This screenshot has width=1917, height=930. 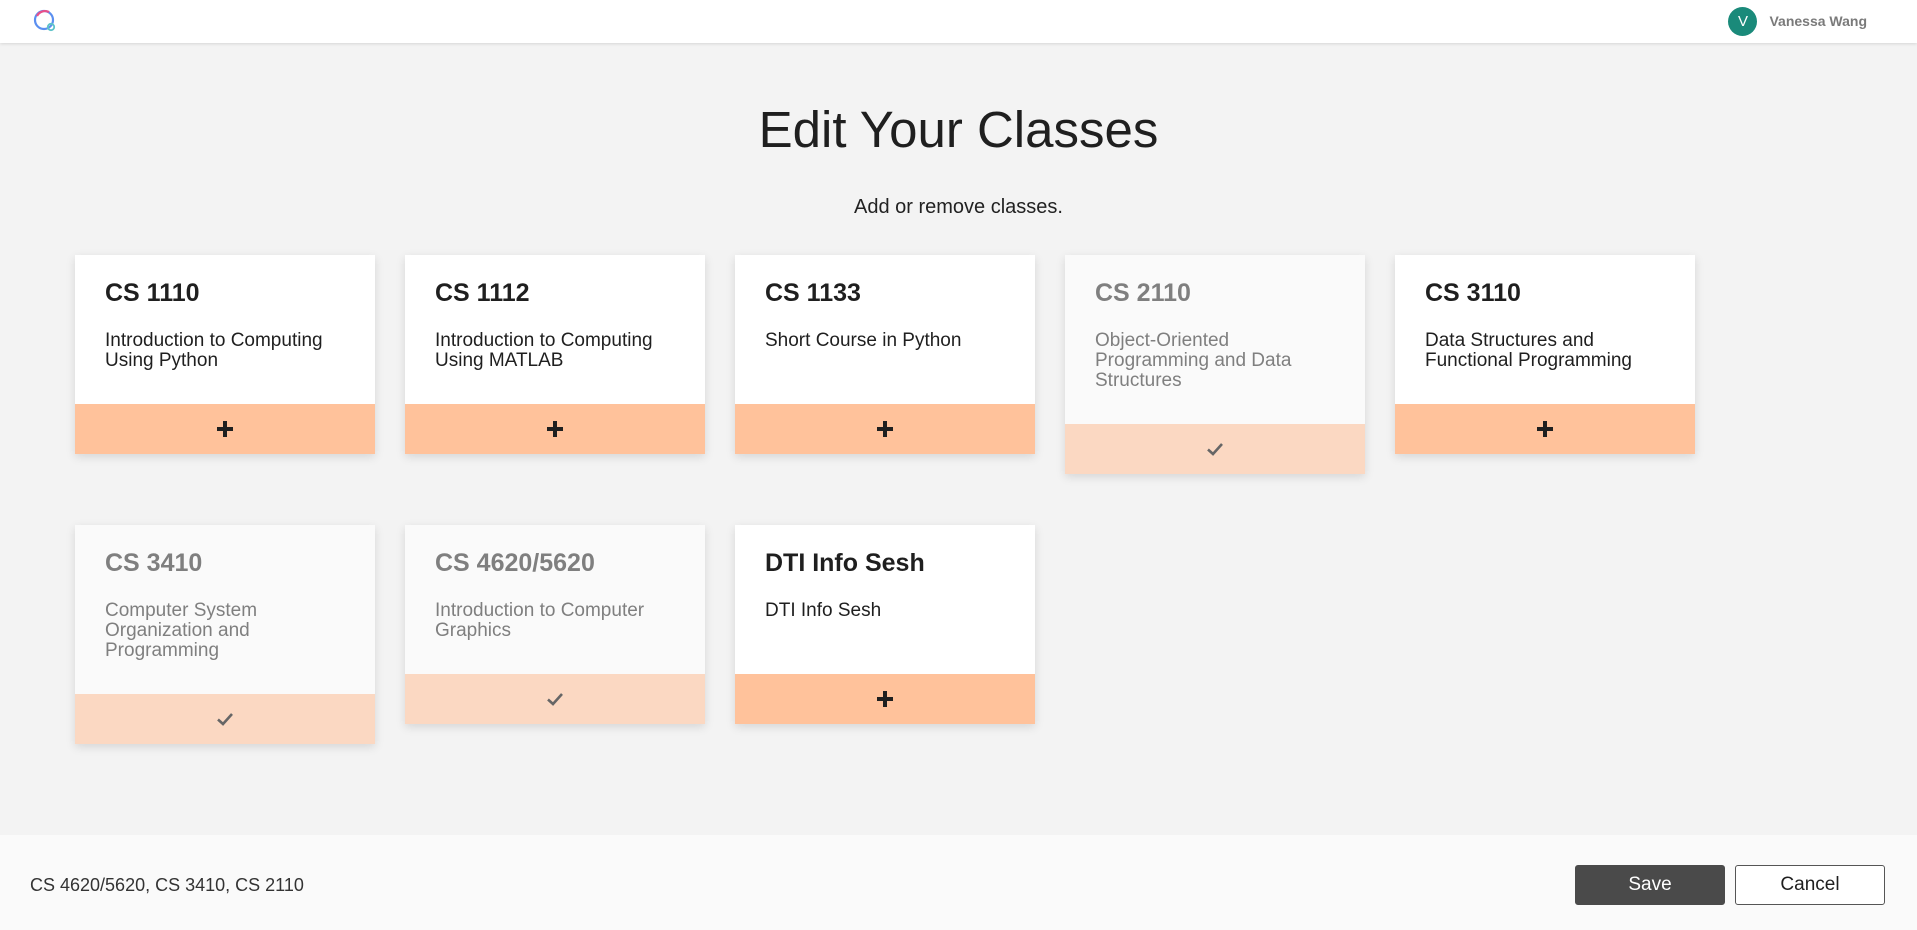 What do you see at coordinates (167, 885) in the screenshot?
I see `selected-classes-summary: CS 4620/5620, CS 3410, CS 2110` at bounding box center [167, 885].